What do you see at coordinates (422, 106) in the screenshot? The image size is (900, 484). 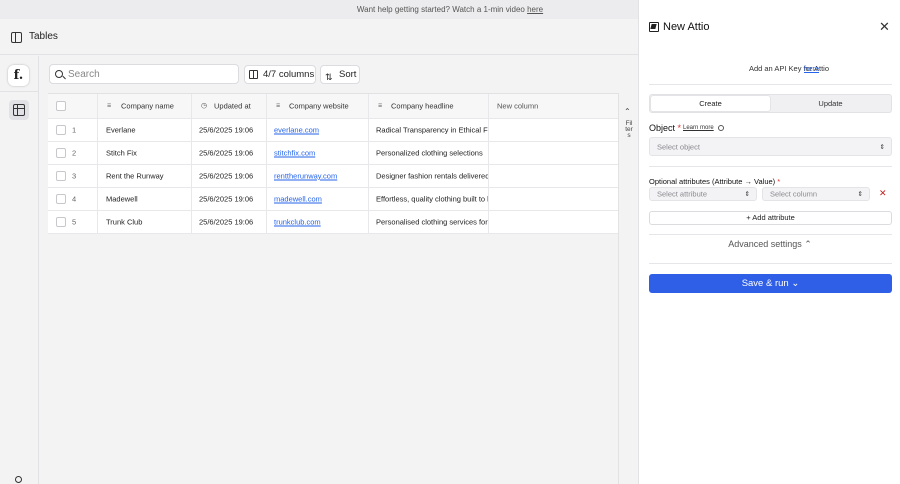 I see `column-header-label: Company headline` at bounding box center [422, 106].